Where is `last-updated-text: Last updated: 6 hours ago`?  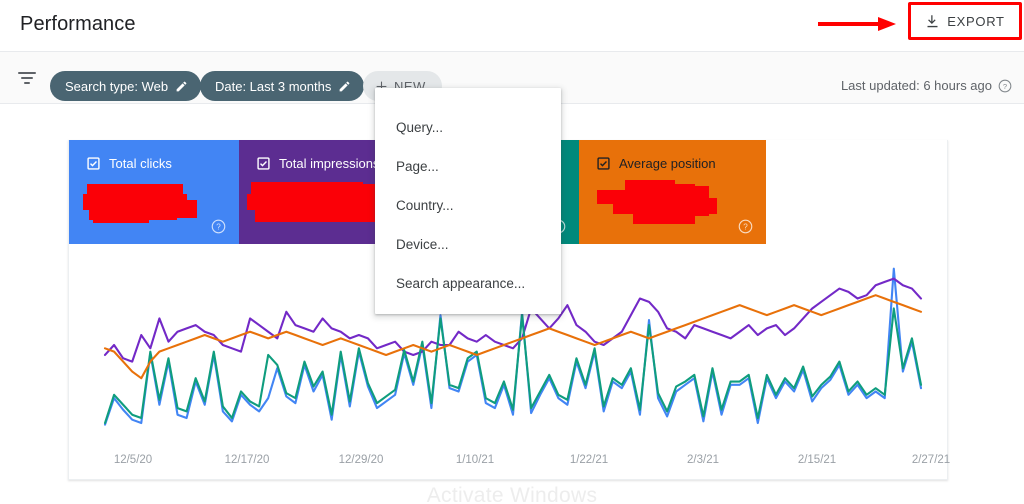
last-updated-text: Last updated: 6 hours ago is located at coordinates (916, 85).